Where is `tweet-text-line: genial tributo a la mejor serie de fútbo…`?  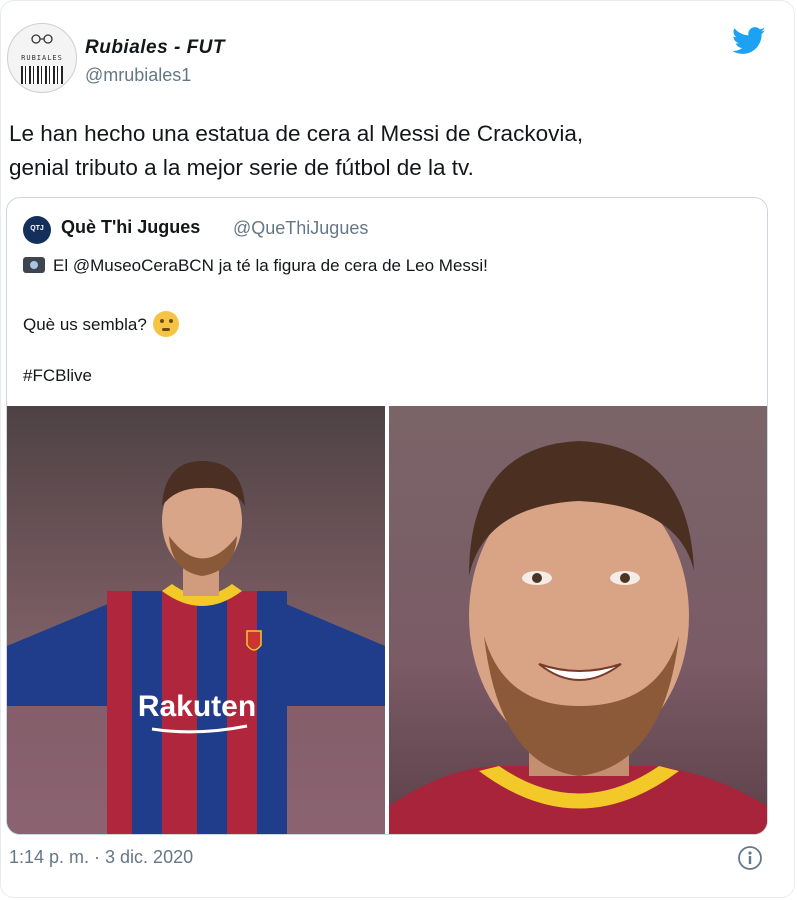
tweet-text-line: genial tributo a la mejor serie de fútbo… is located at coordinates (241, 167).